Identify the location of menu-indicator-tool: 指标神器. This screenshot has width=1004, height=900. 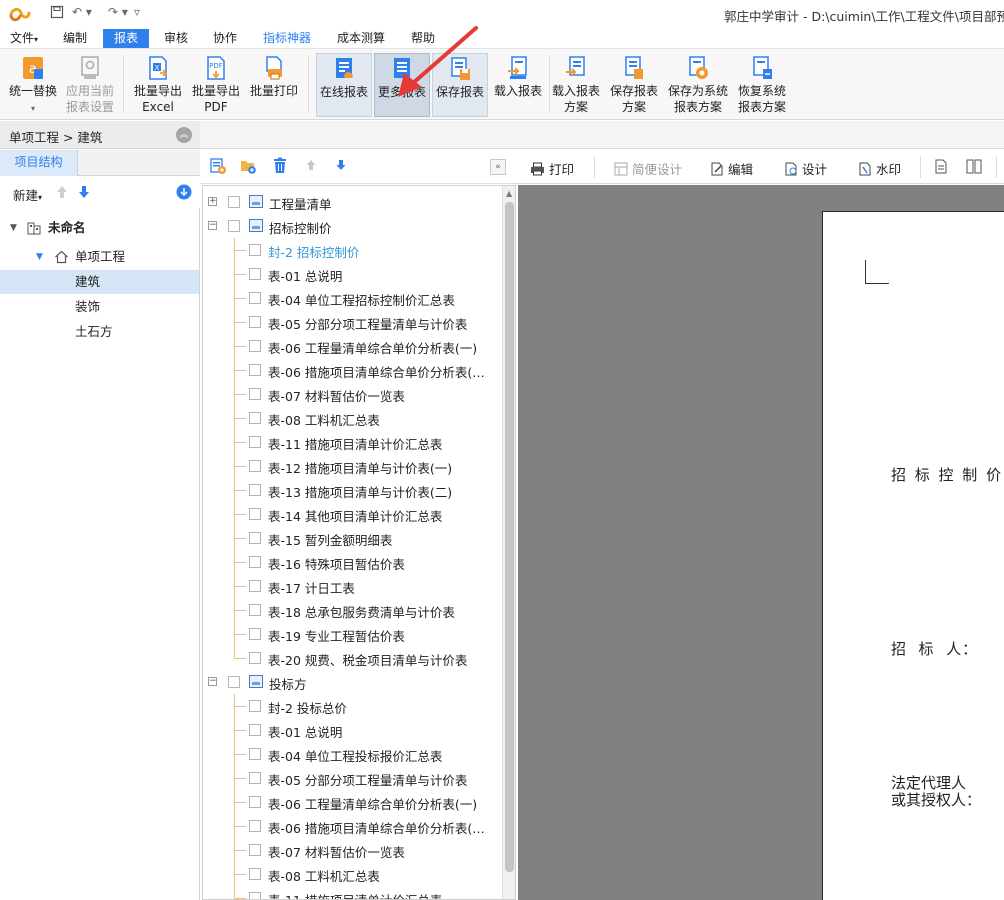
(287, 38).